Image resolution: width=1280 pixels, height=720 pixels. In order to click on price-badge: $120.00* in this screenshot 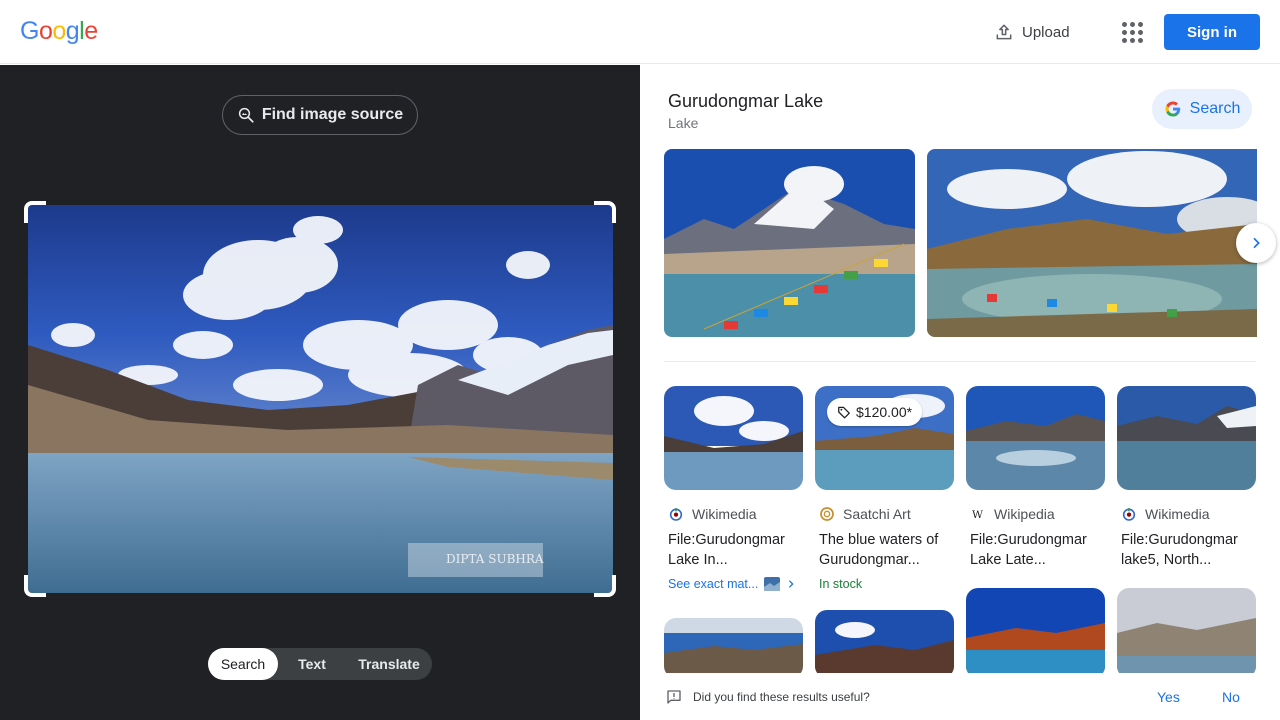, I will do `click(875, 412)`.